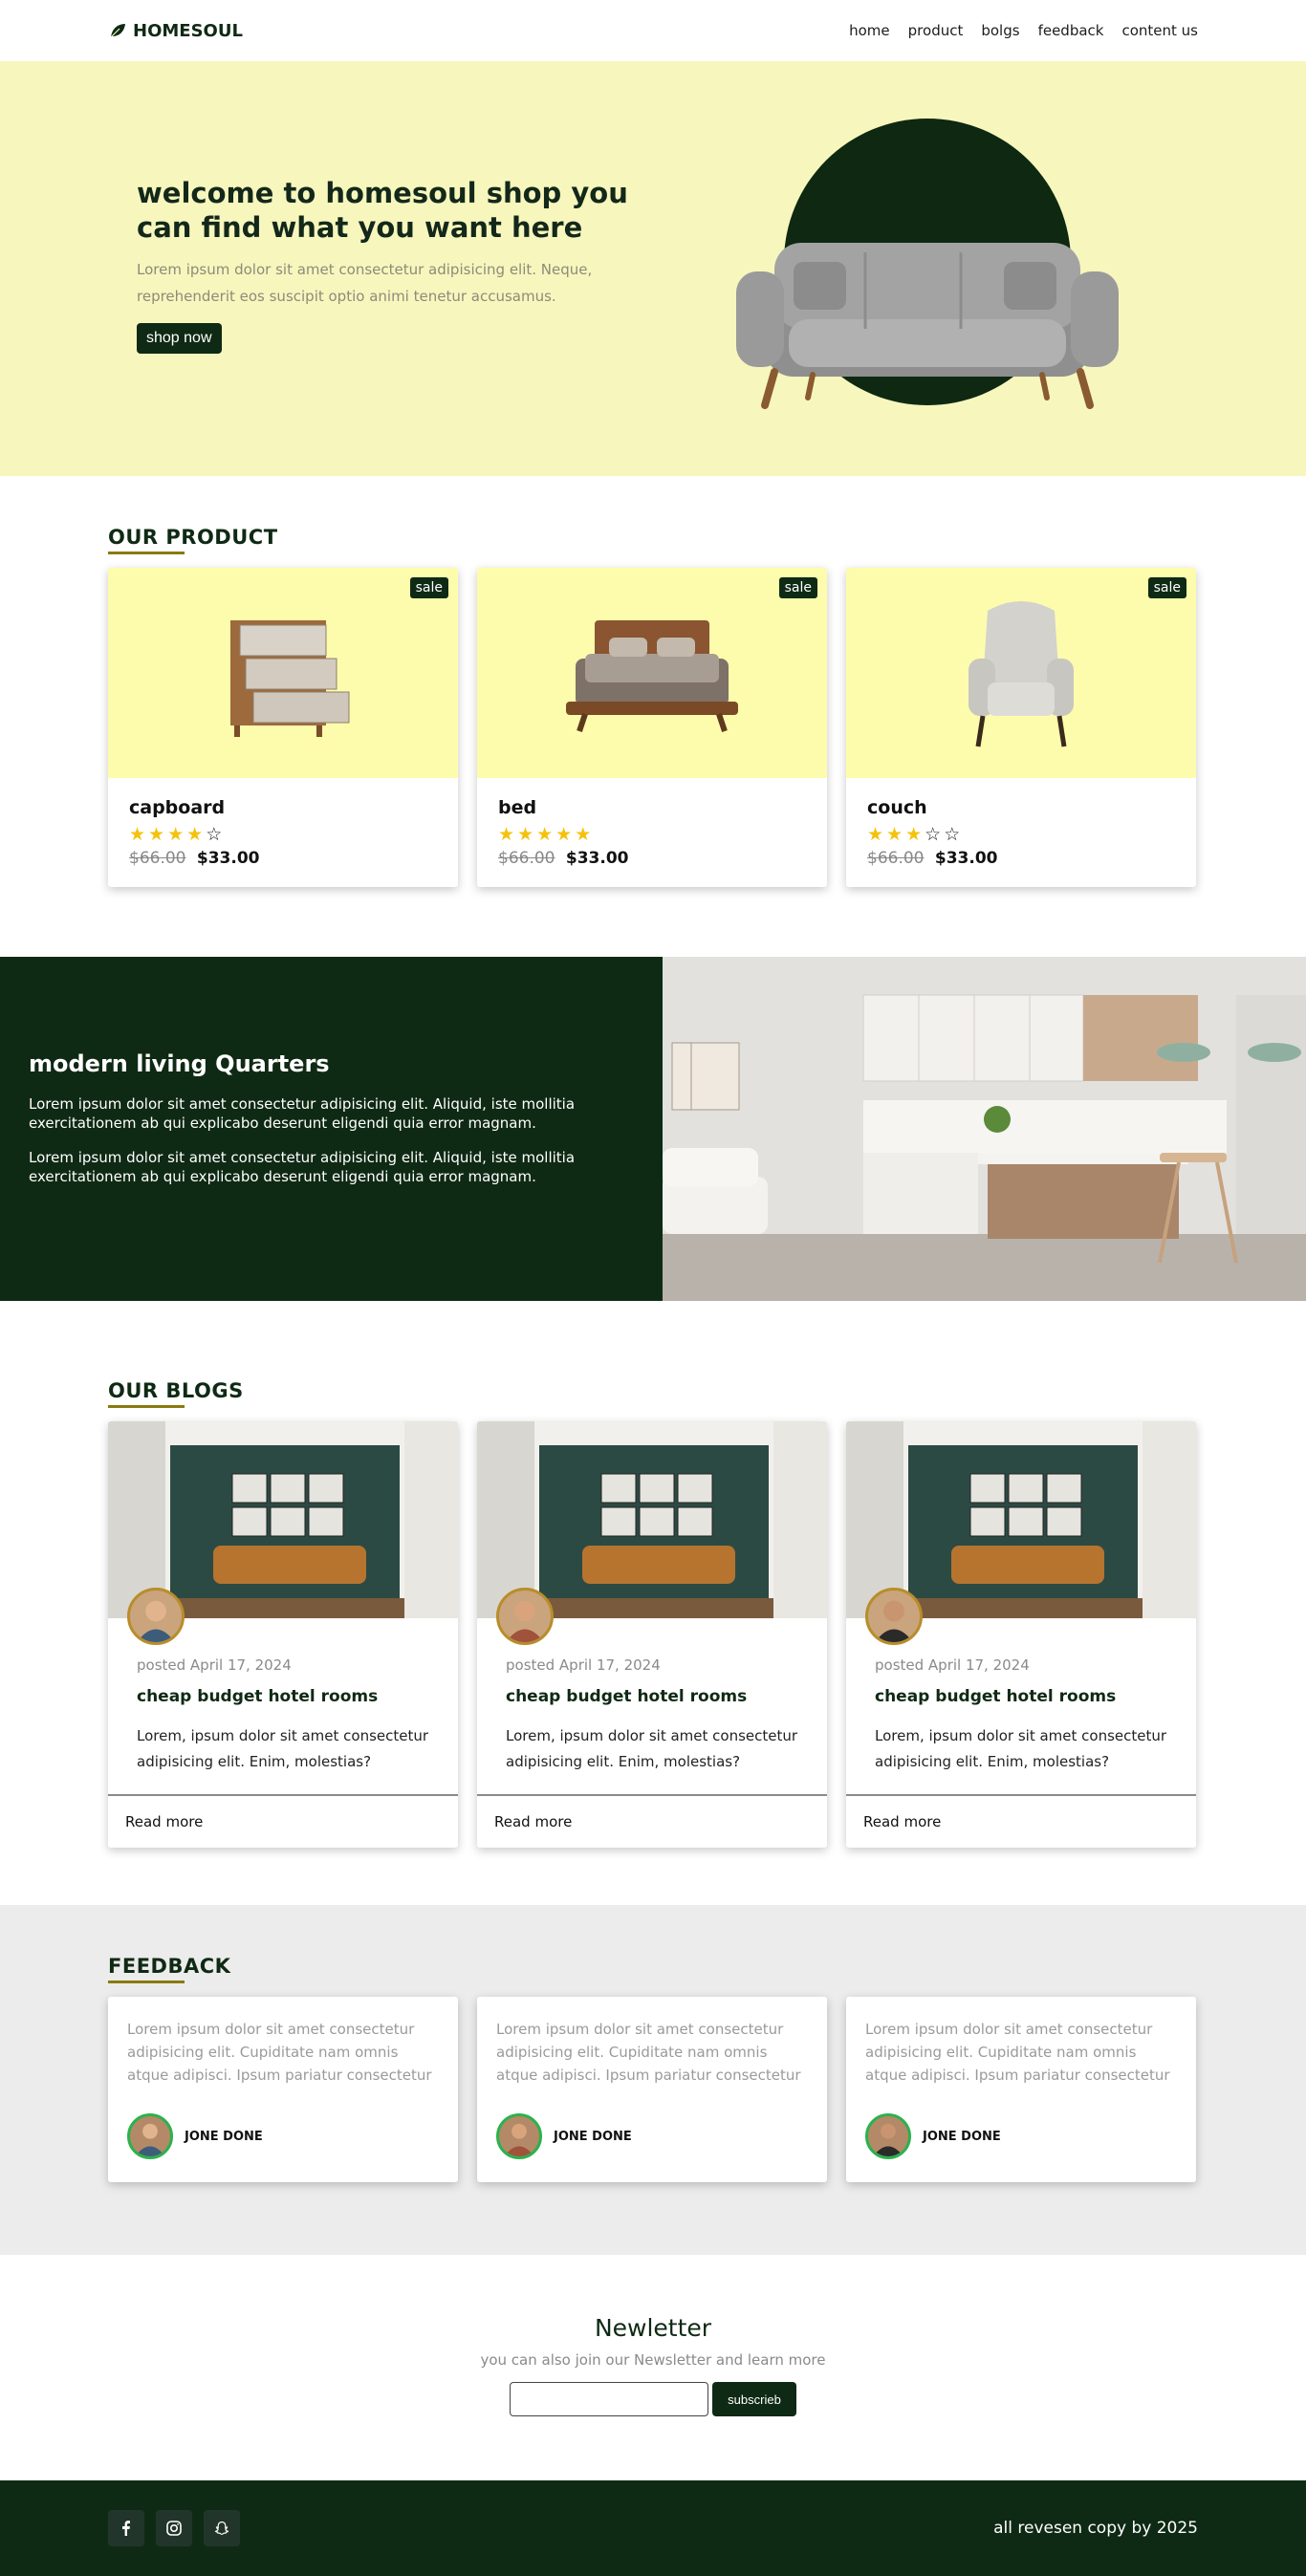 Image resolution: width=1306 pixels, height=2576 pixels. I want to click on feedback-title: FEEDBACK, so click(169, 1969).